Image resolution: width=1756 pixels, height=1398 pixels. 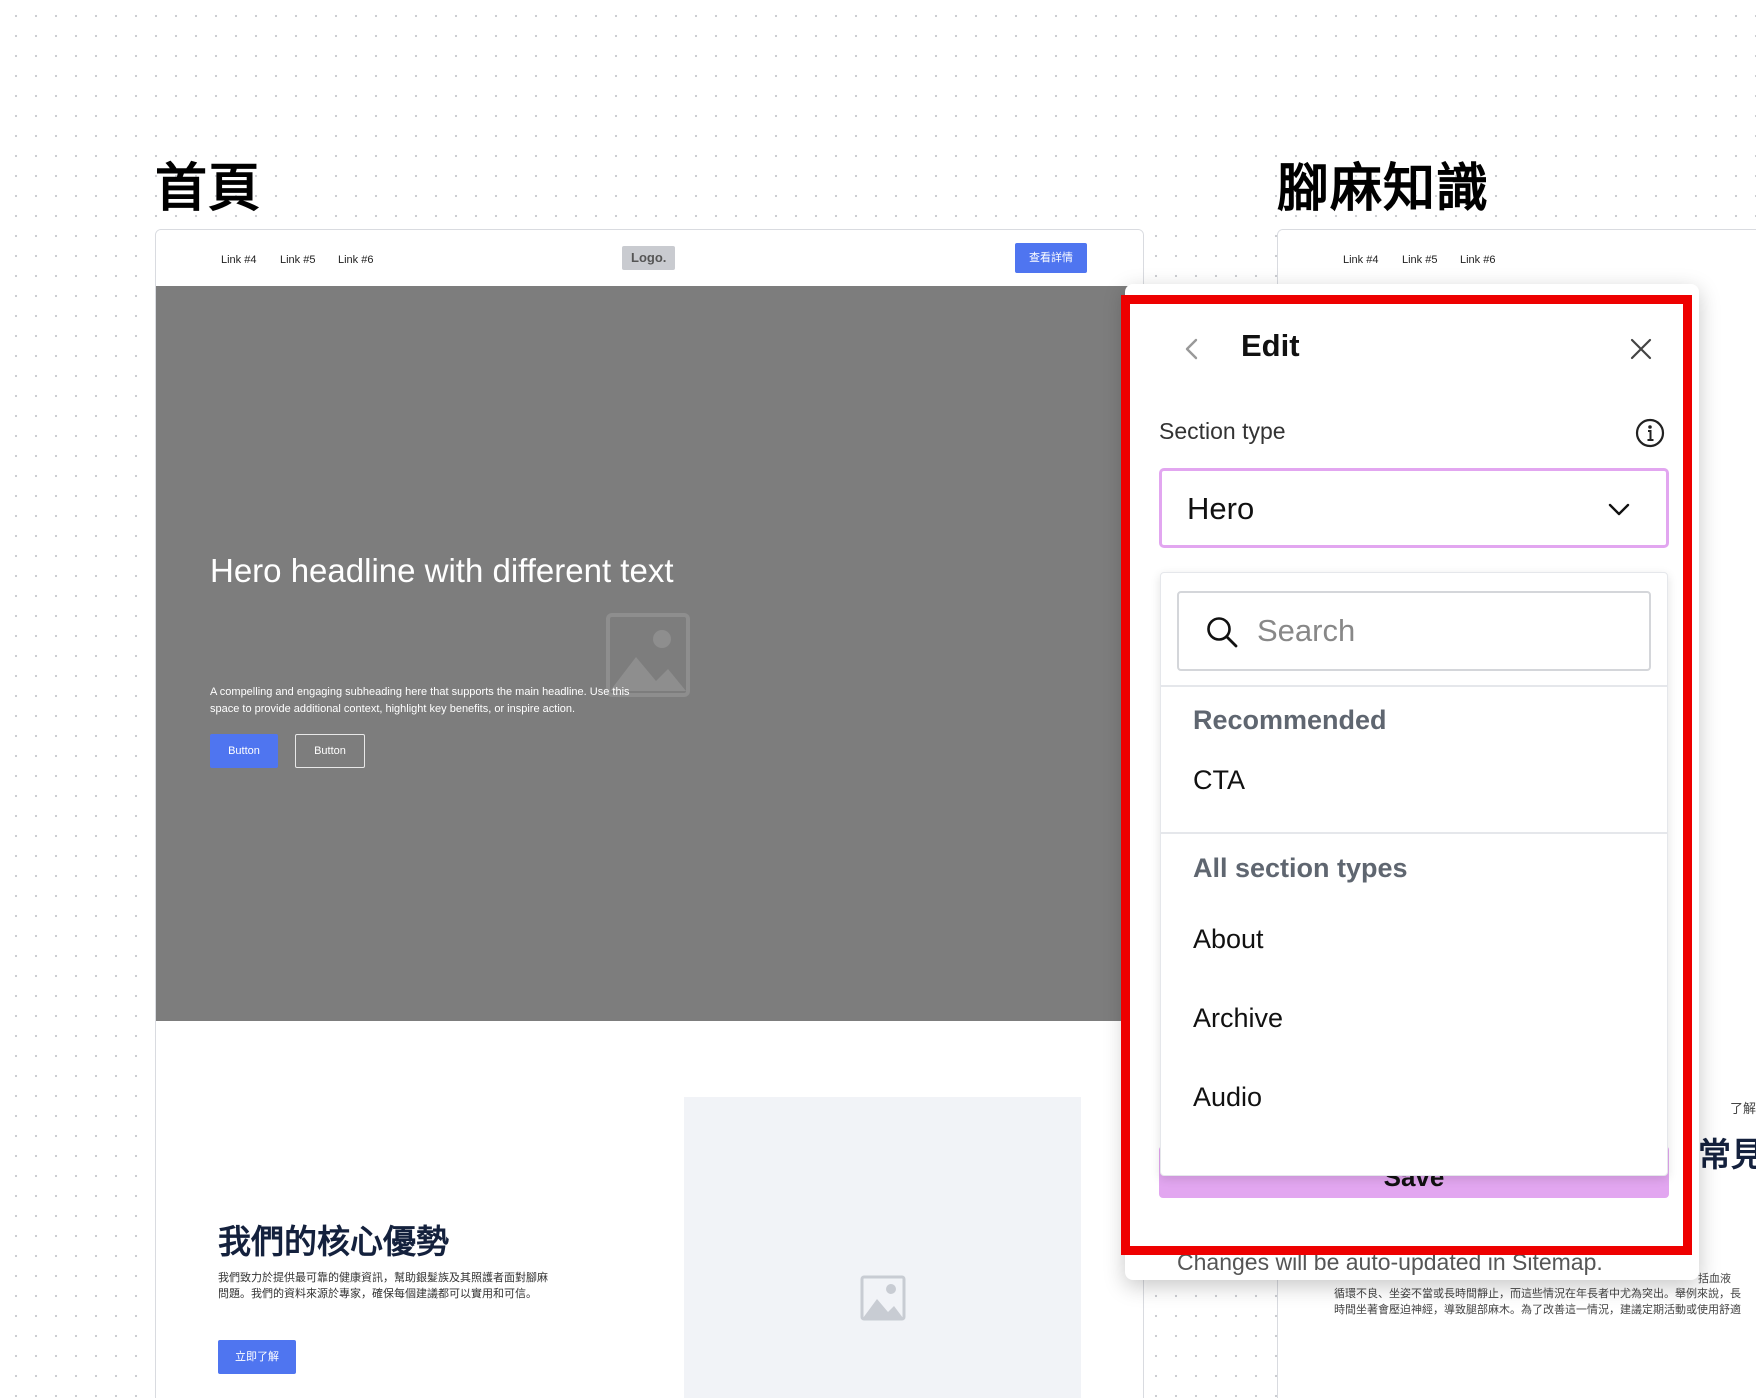 I want to click on hero-primary-button: Button, so click(x=244, y=751).